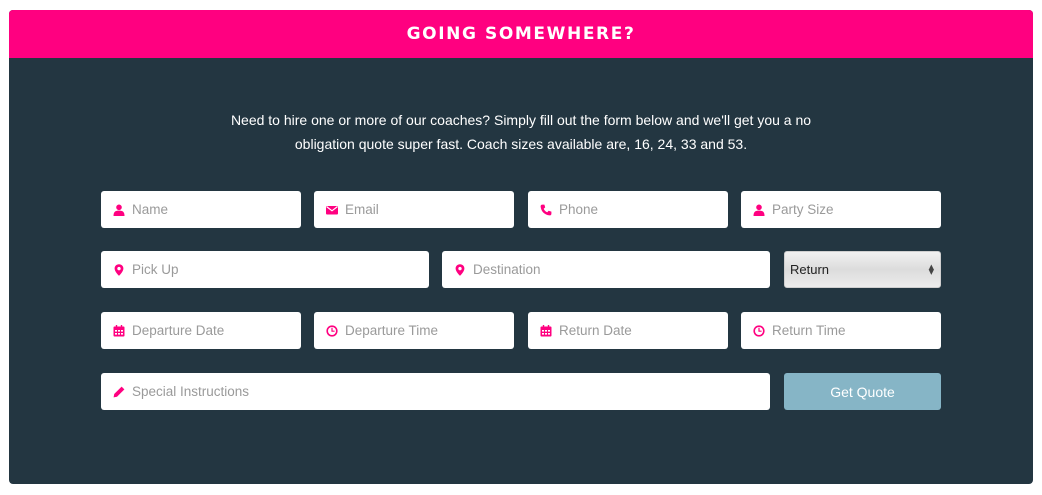  What do you see at coordinates (810, 269) in the screenshot?
I see `trip-type-value: Return` at bounding box center [810, 269].